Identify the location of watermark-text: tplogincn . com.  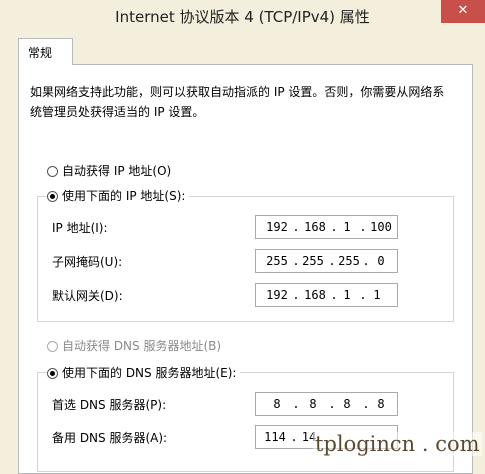
(397, 444).